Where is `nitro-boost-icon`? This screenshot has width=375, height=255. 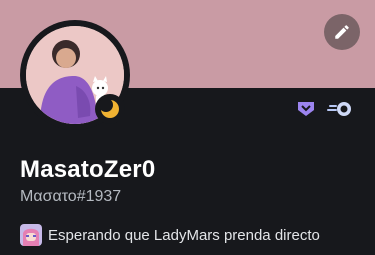 nitro-boost-icon is located at coordinates (340, 109).